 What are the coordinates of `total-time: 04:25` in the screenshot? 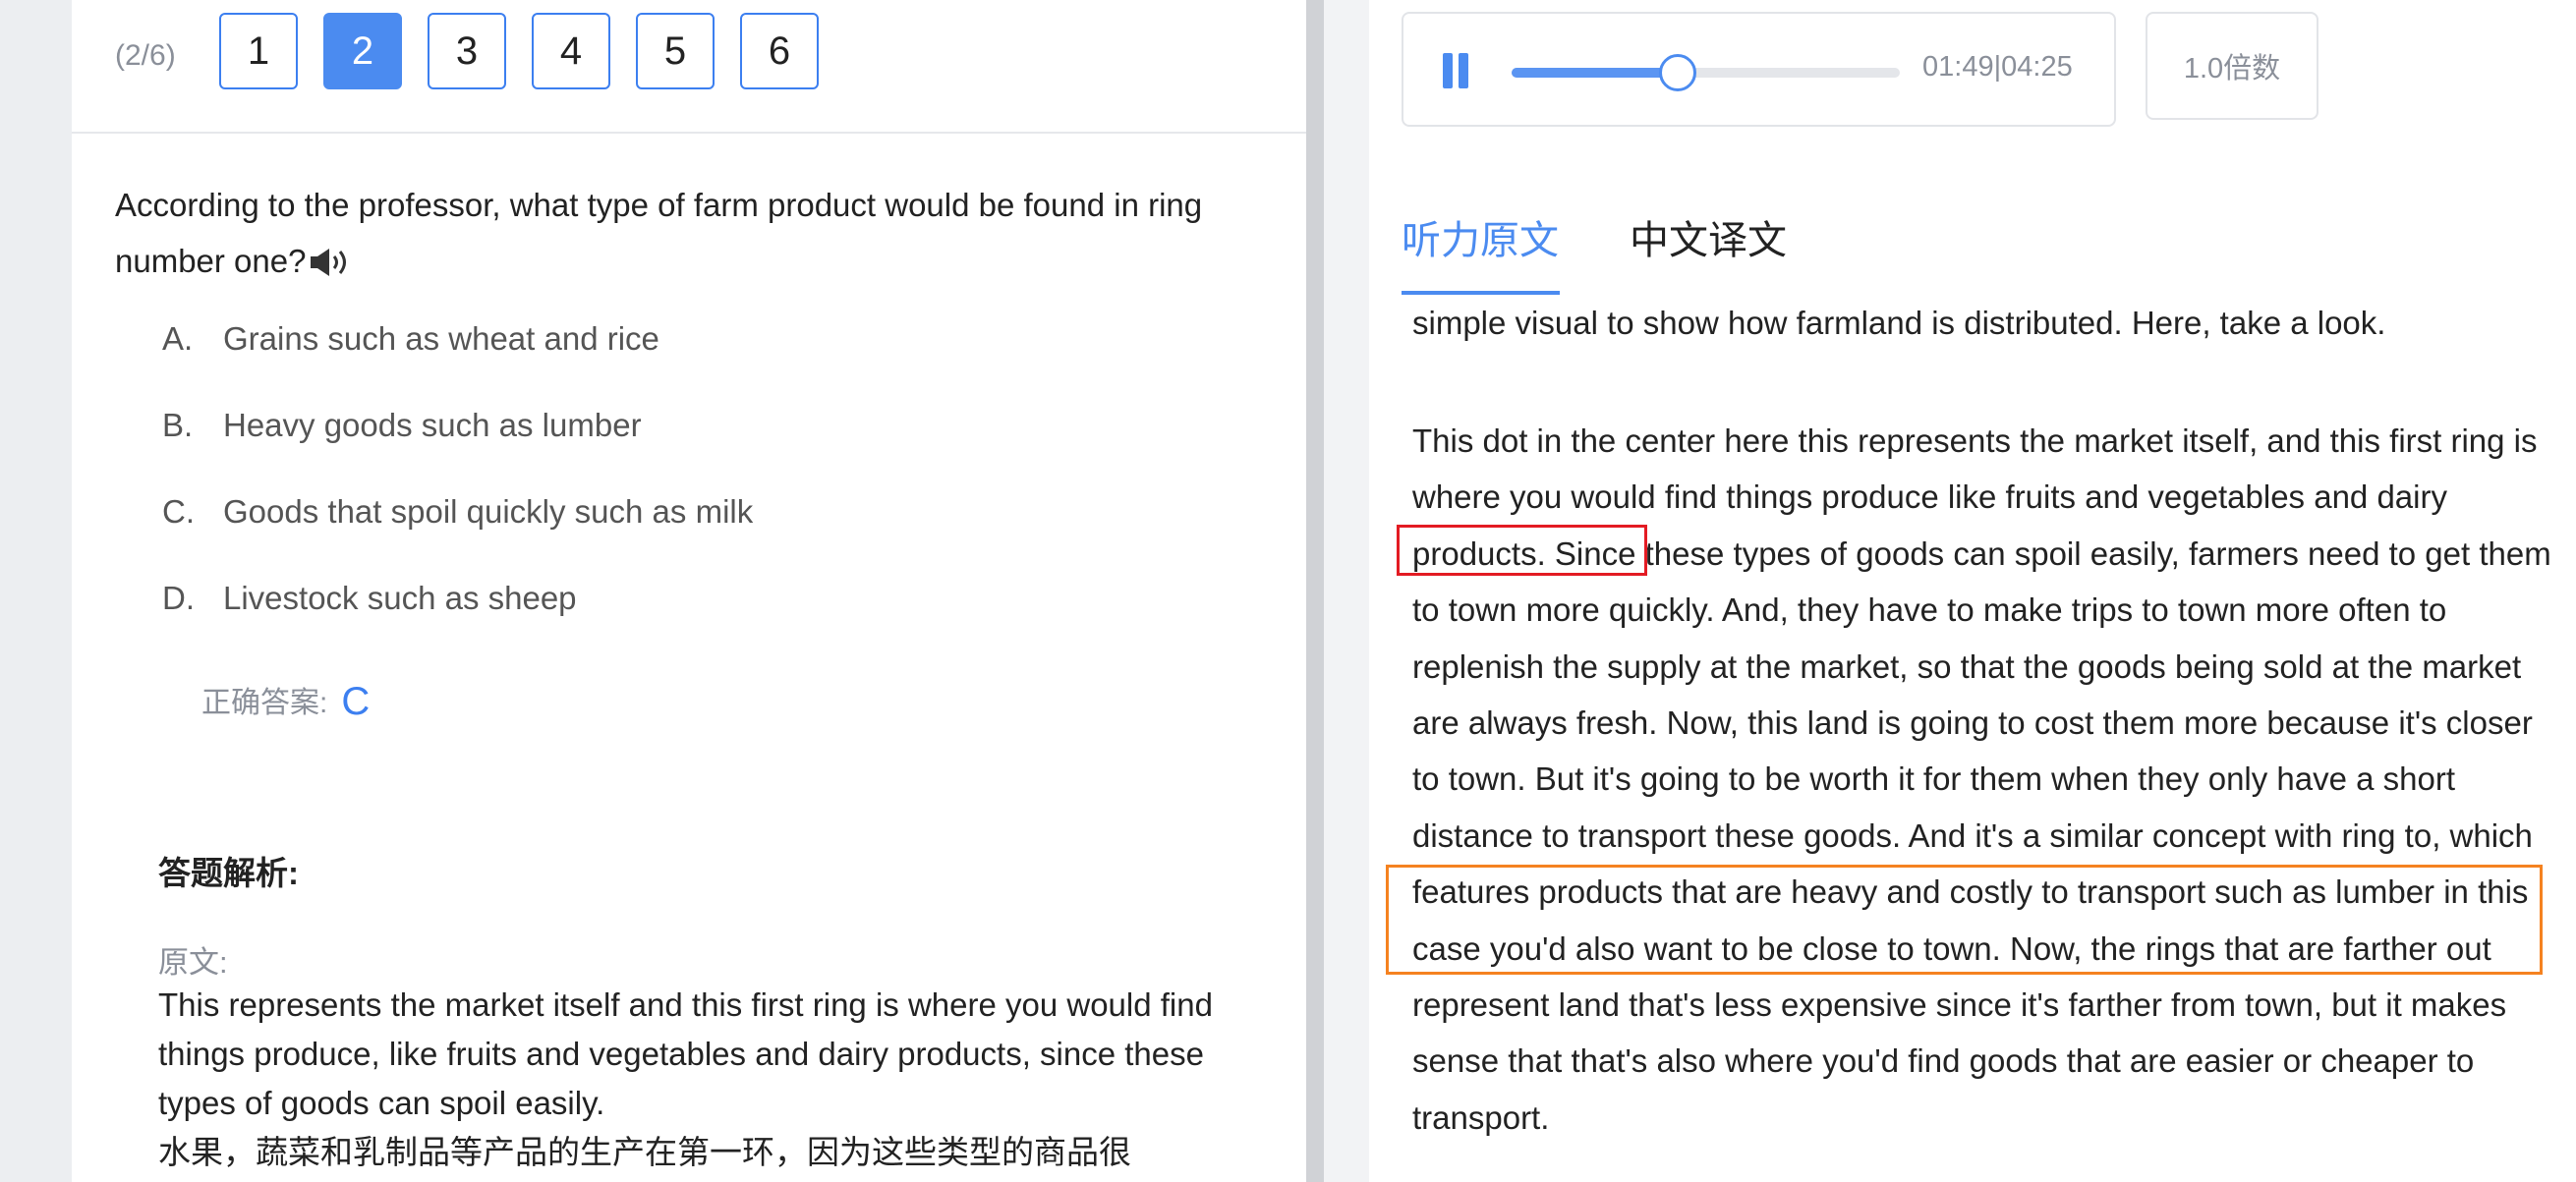 It's located at (2037, 67).